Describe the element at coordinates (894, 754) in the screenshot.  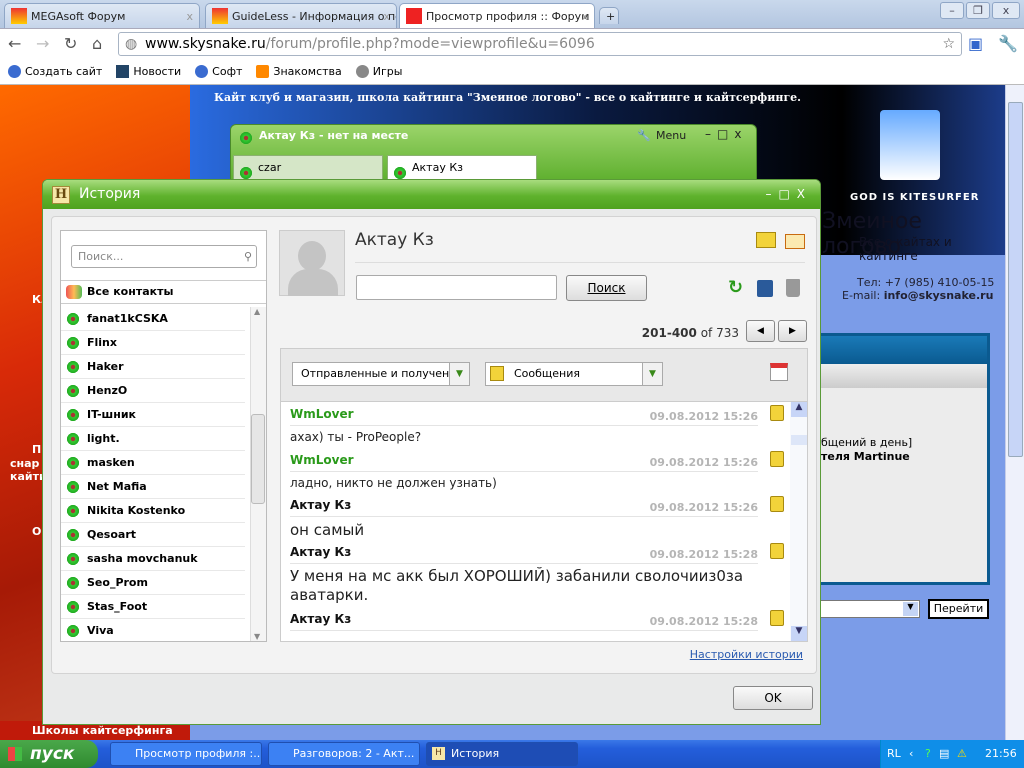
I see `language-indicator: RL` at that location.